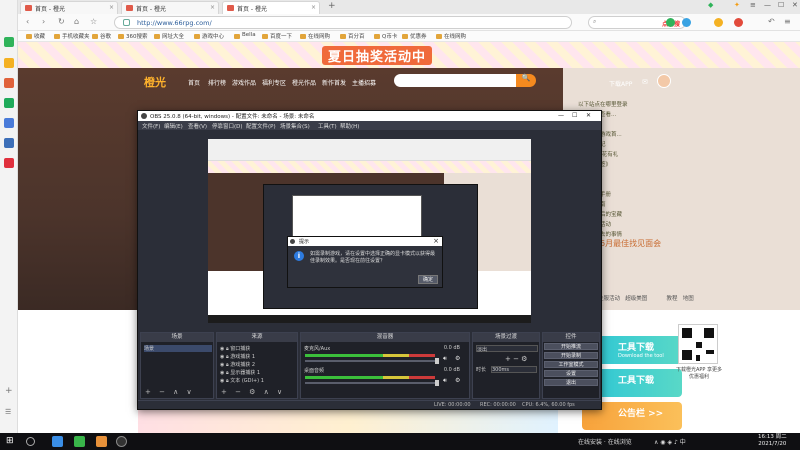 The height and width of the screenshot is (450, 800). What do you see at coordinates (9, 143) in the screenshot?
I see `doc-icon` at bounding box center [9, 143].